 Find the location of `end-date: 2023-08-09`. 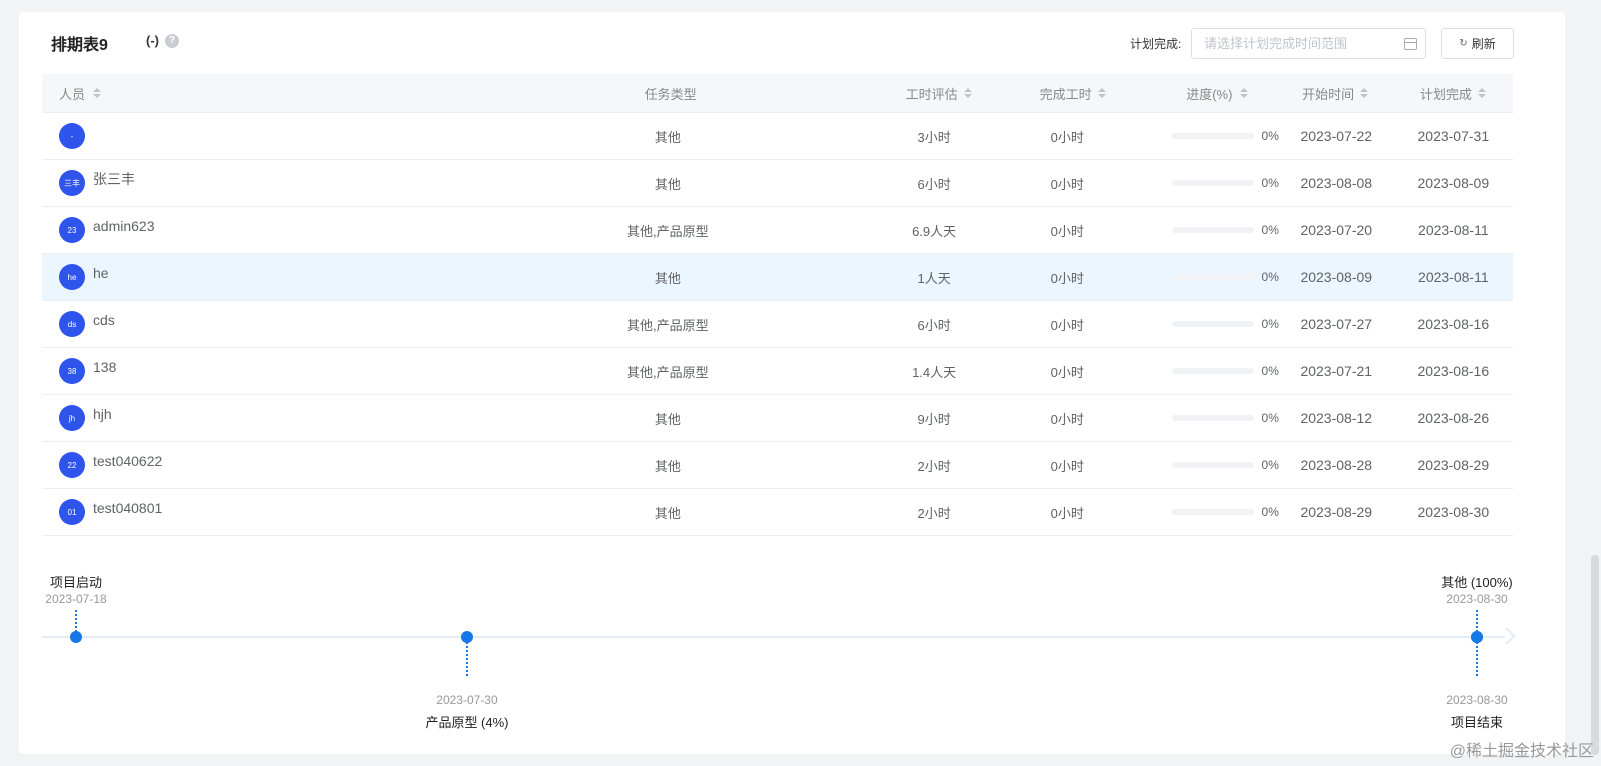

end-date: 2023-08-09 is located at coordinates (1453, 183).